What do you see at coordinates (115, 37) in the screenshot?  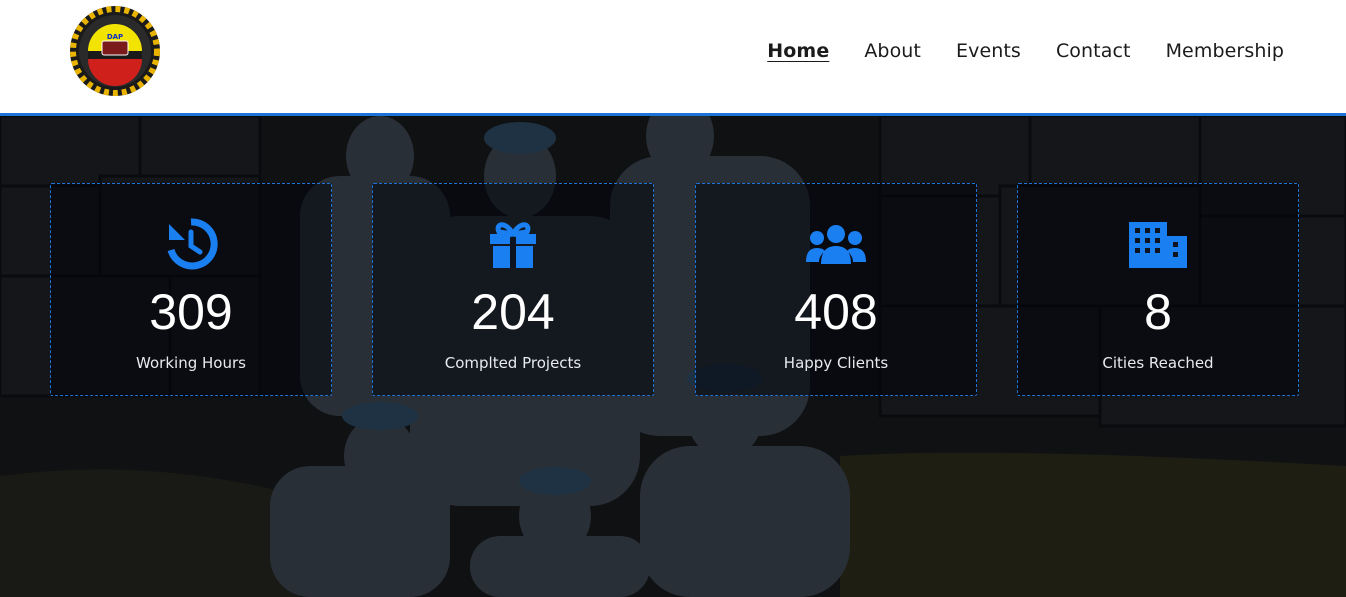 I see `logo-text: DAP` at bounding box center [115, 37].